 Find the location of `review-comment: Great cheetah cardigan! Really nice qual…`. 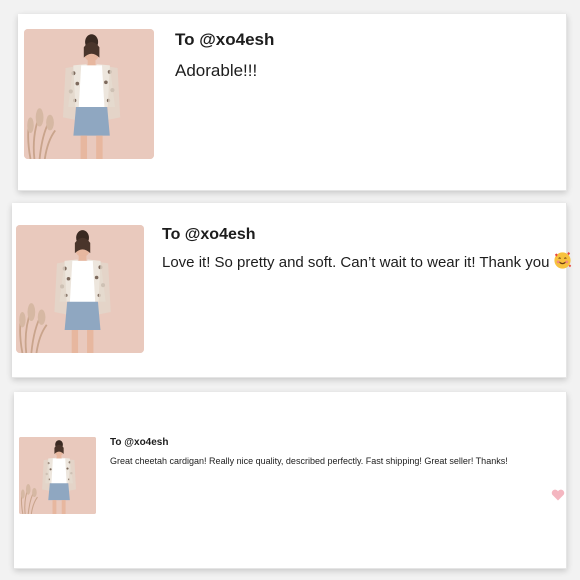

review-comment: Great cheetah cardigan! Really nice qual… is located at coordinates (309, 461).